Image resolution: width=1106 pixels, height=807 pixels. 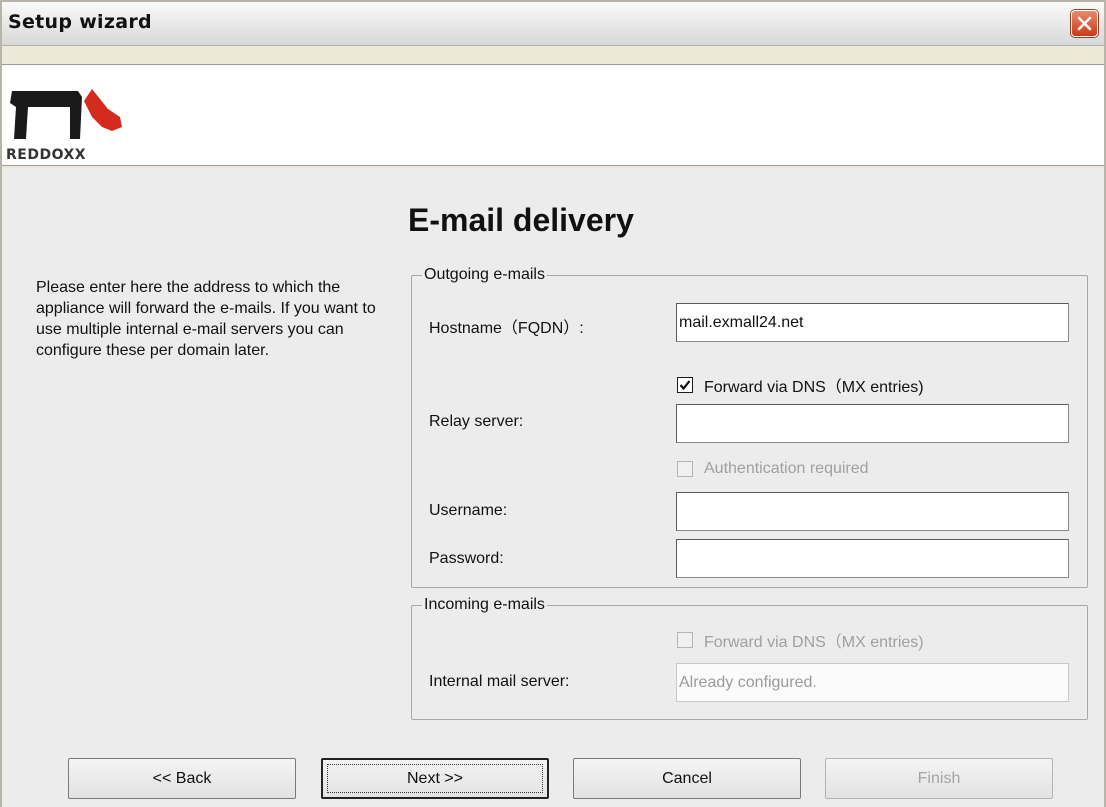 What do you see at coordinates (814, 642) in the screenshot?
I see `incoming-forward-dns-label: Forward via DNS（MX entries)` at bounding box center [814, 642].